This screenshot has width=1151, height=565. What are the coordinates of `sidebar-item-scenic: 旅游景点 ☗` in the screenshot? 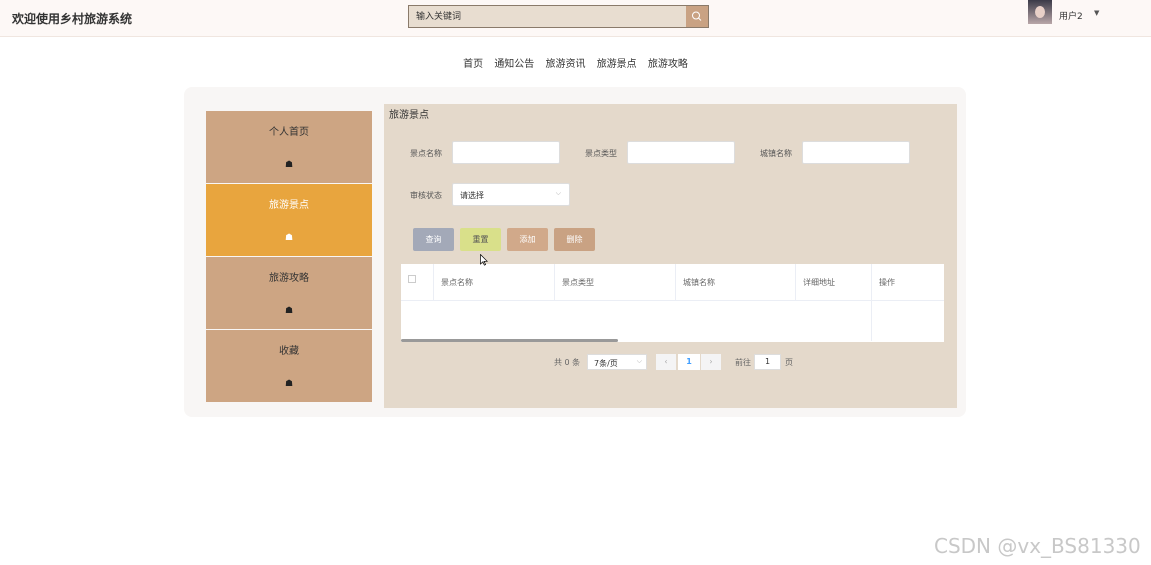 It's located at (289, 220).